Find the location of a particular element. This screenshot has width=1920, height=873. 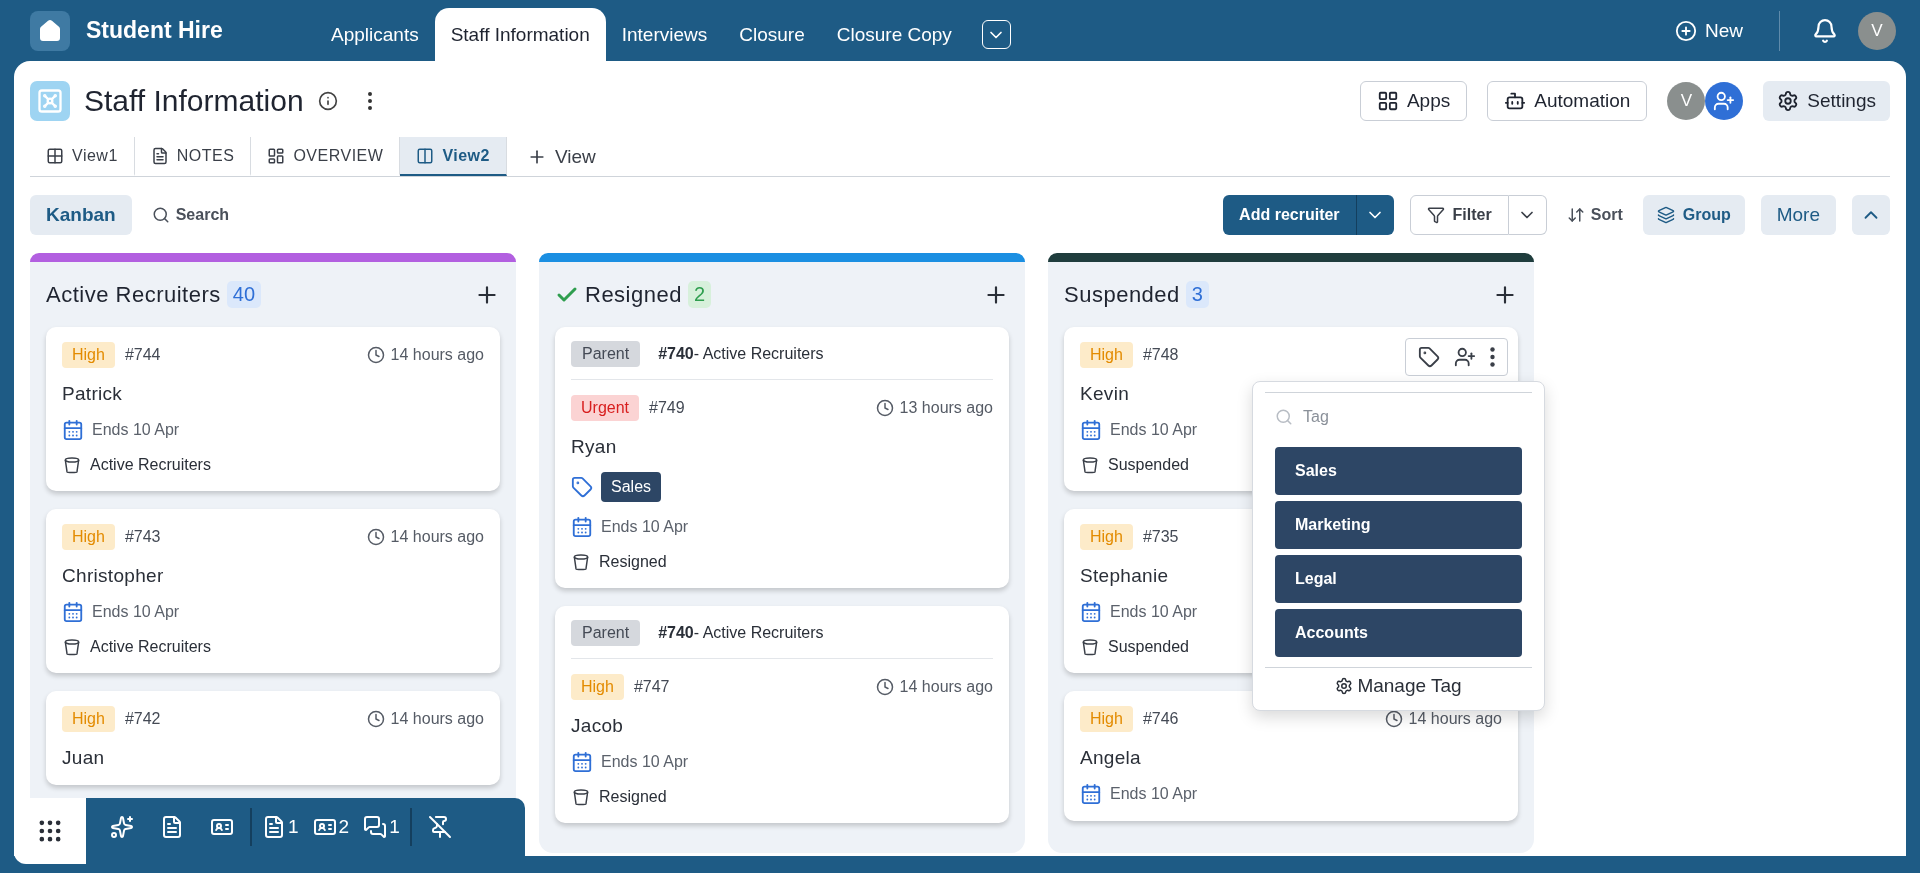

card-name: Jacob is located at coordinates (597, 726).